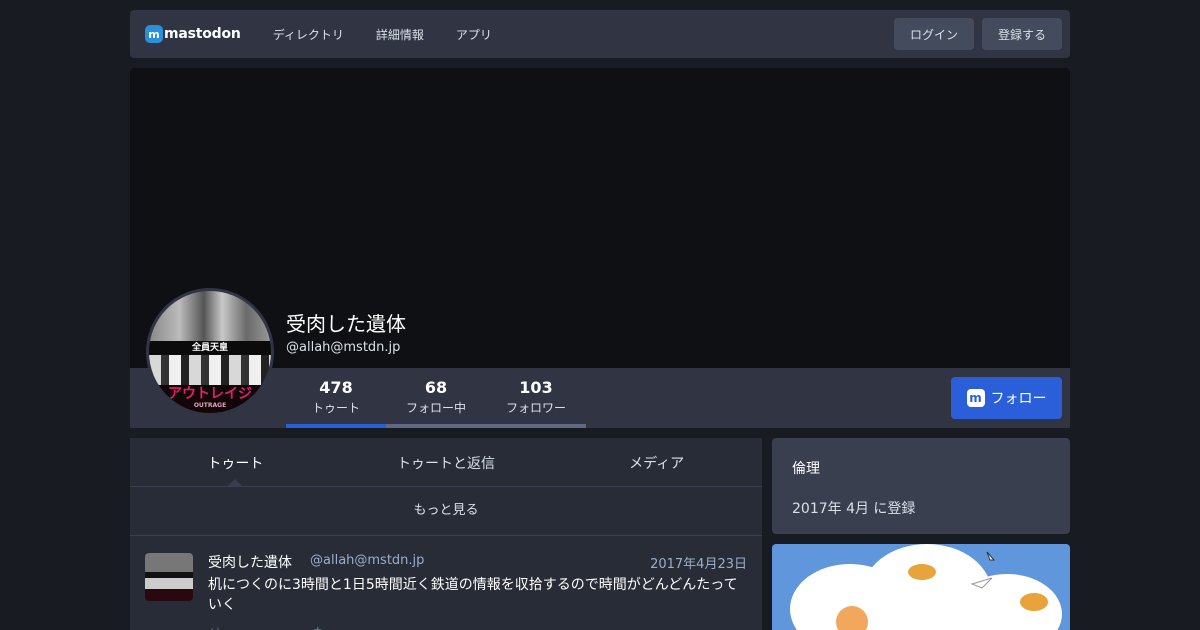 This screenshot has width=1200, height=630. I want to click on avatar-caption: 全員天皇, so click(210, 348).